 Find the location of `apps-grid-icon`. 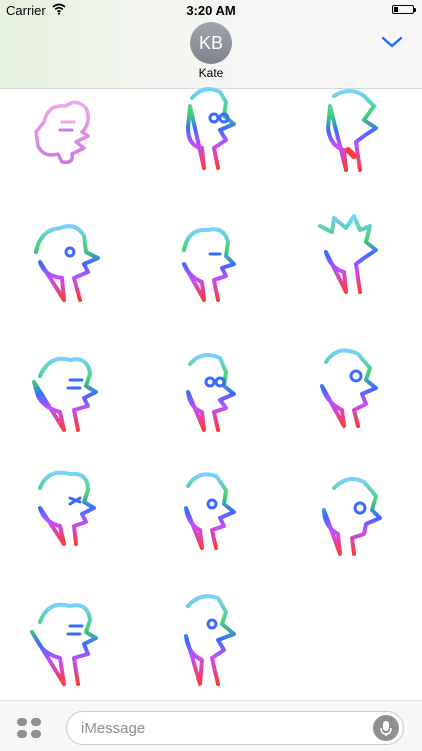

apps-grid-icon is located at coordinates (29, 728).